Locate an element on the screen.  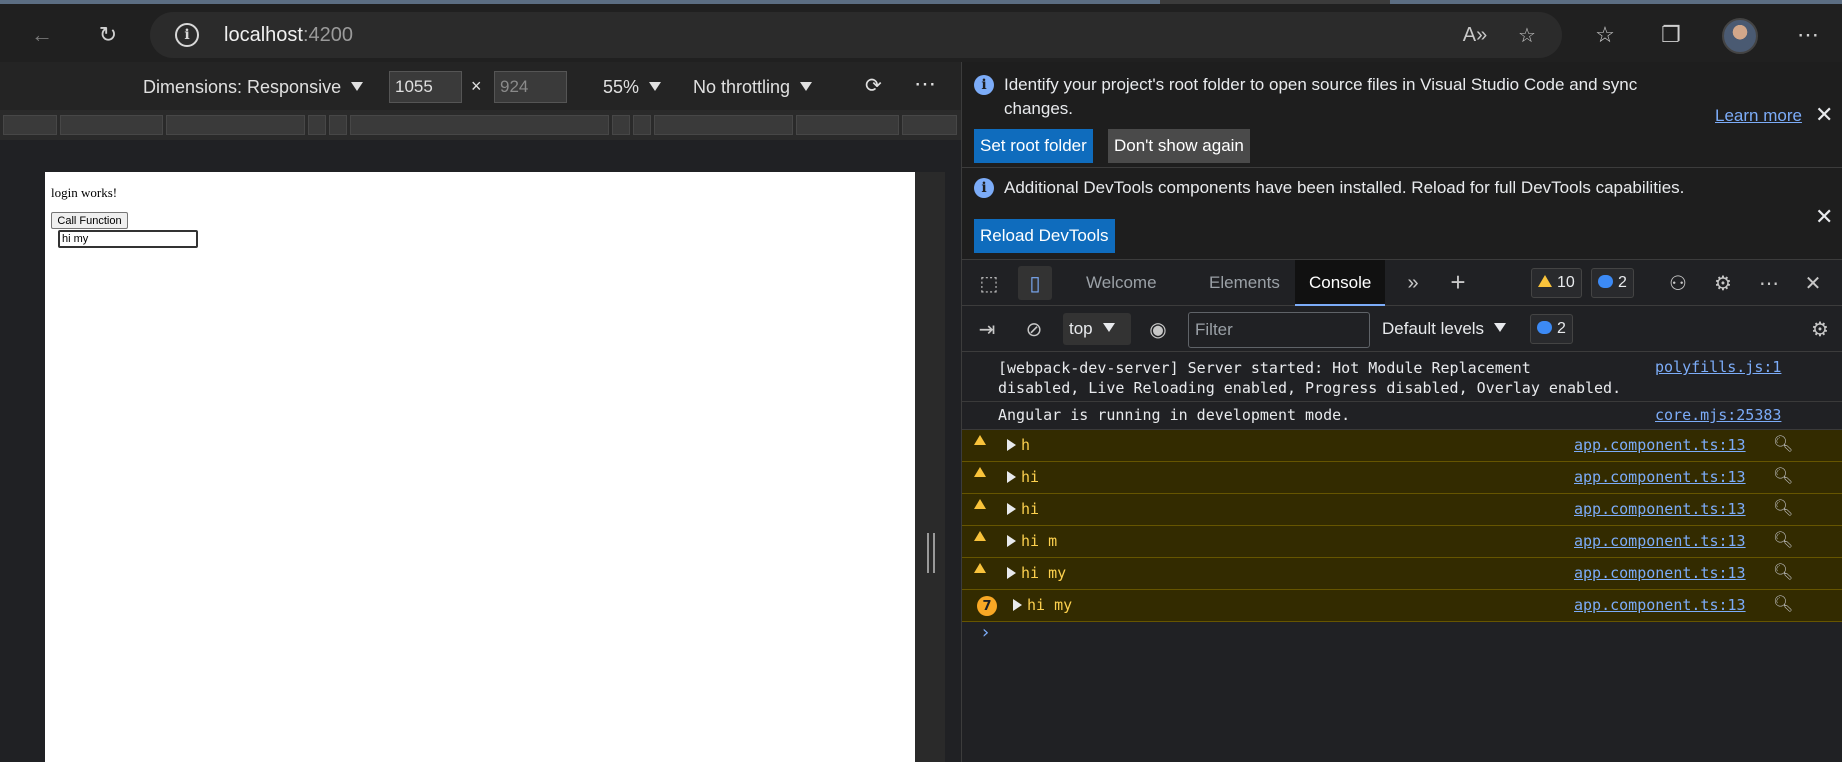
console-warning-entry: h app.component.ts:13 🔍︎ is located at coordinates (1402, 446).